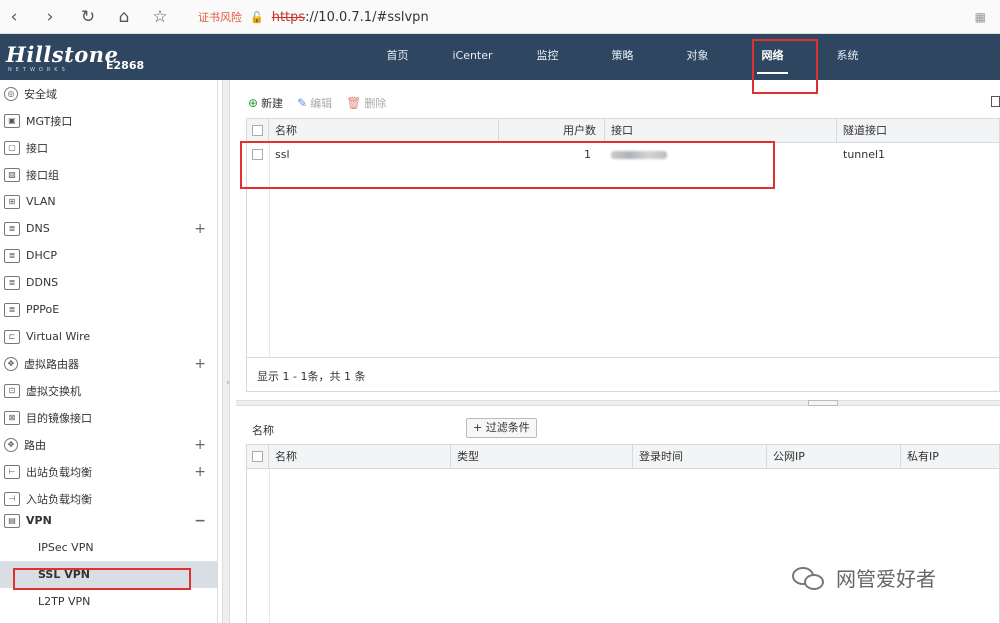 This screenshot has height=623, width=1000. I want to click on sidebar-item-label: 接口, so click(37, 148).